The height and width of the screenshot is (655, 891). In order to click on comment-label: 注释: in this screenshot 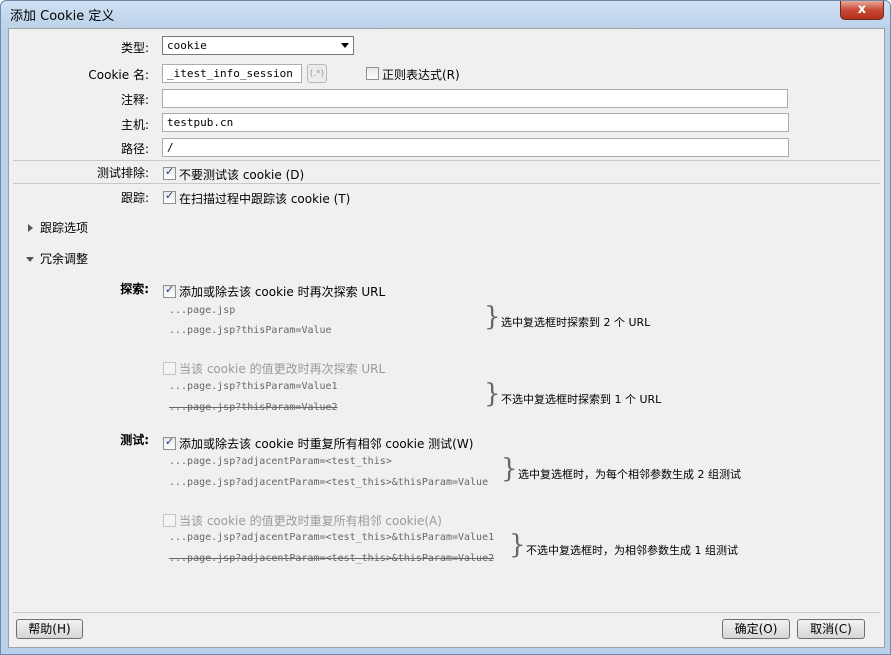, I will do `click(134, 100)`.